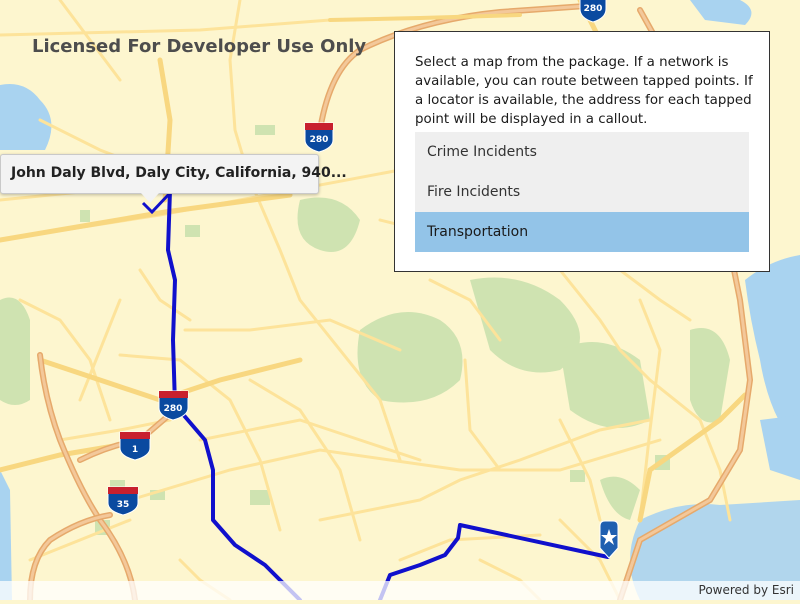  What do you see at coordinates (199, 46) in the screenshot?
I see `developer-license-watermark: Licensed For Developer Use Only` at bounding box center [199, 46].